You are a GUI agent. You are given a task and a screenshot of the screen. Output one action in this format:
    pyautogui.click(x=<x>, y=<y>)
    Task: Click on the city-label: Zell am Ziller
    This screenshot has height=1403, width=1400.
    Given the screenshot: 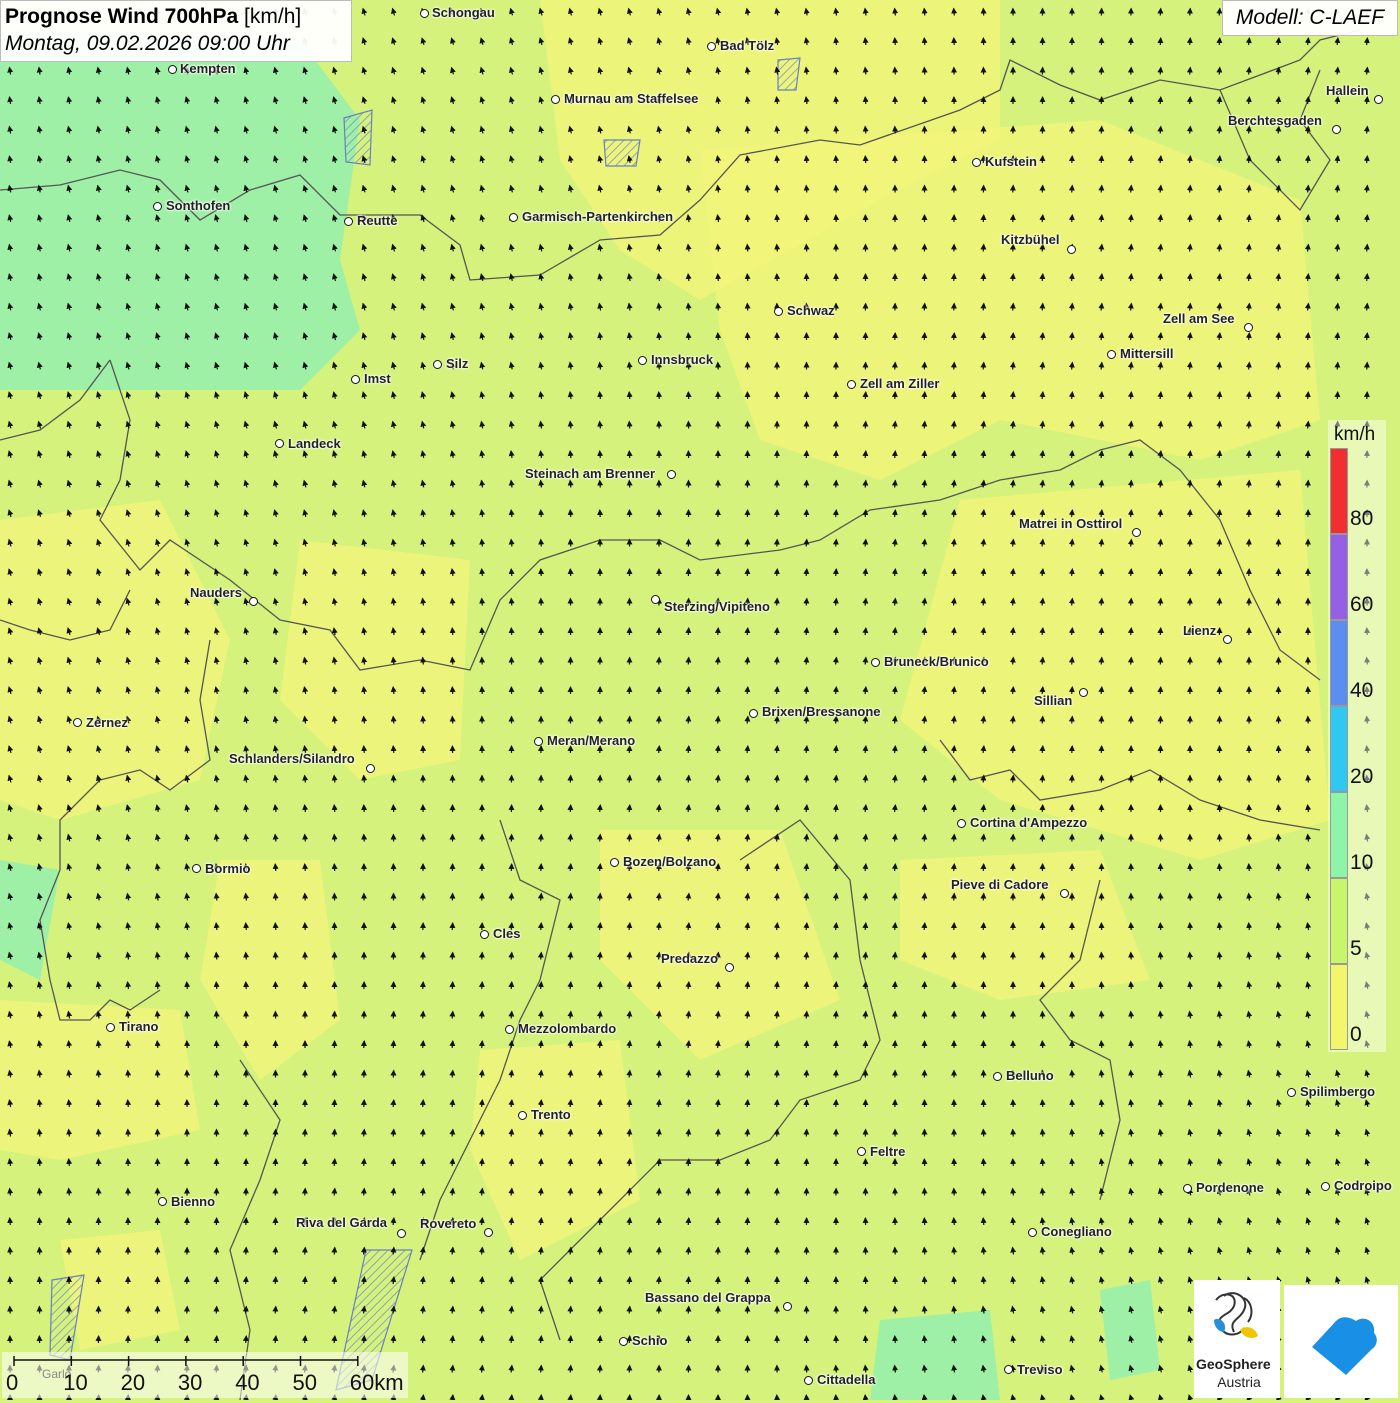 What is the action you would take?
    pyautogui.click(x=899, y=383)
    